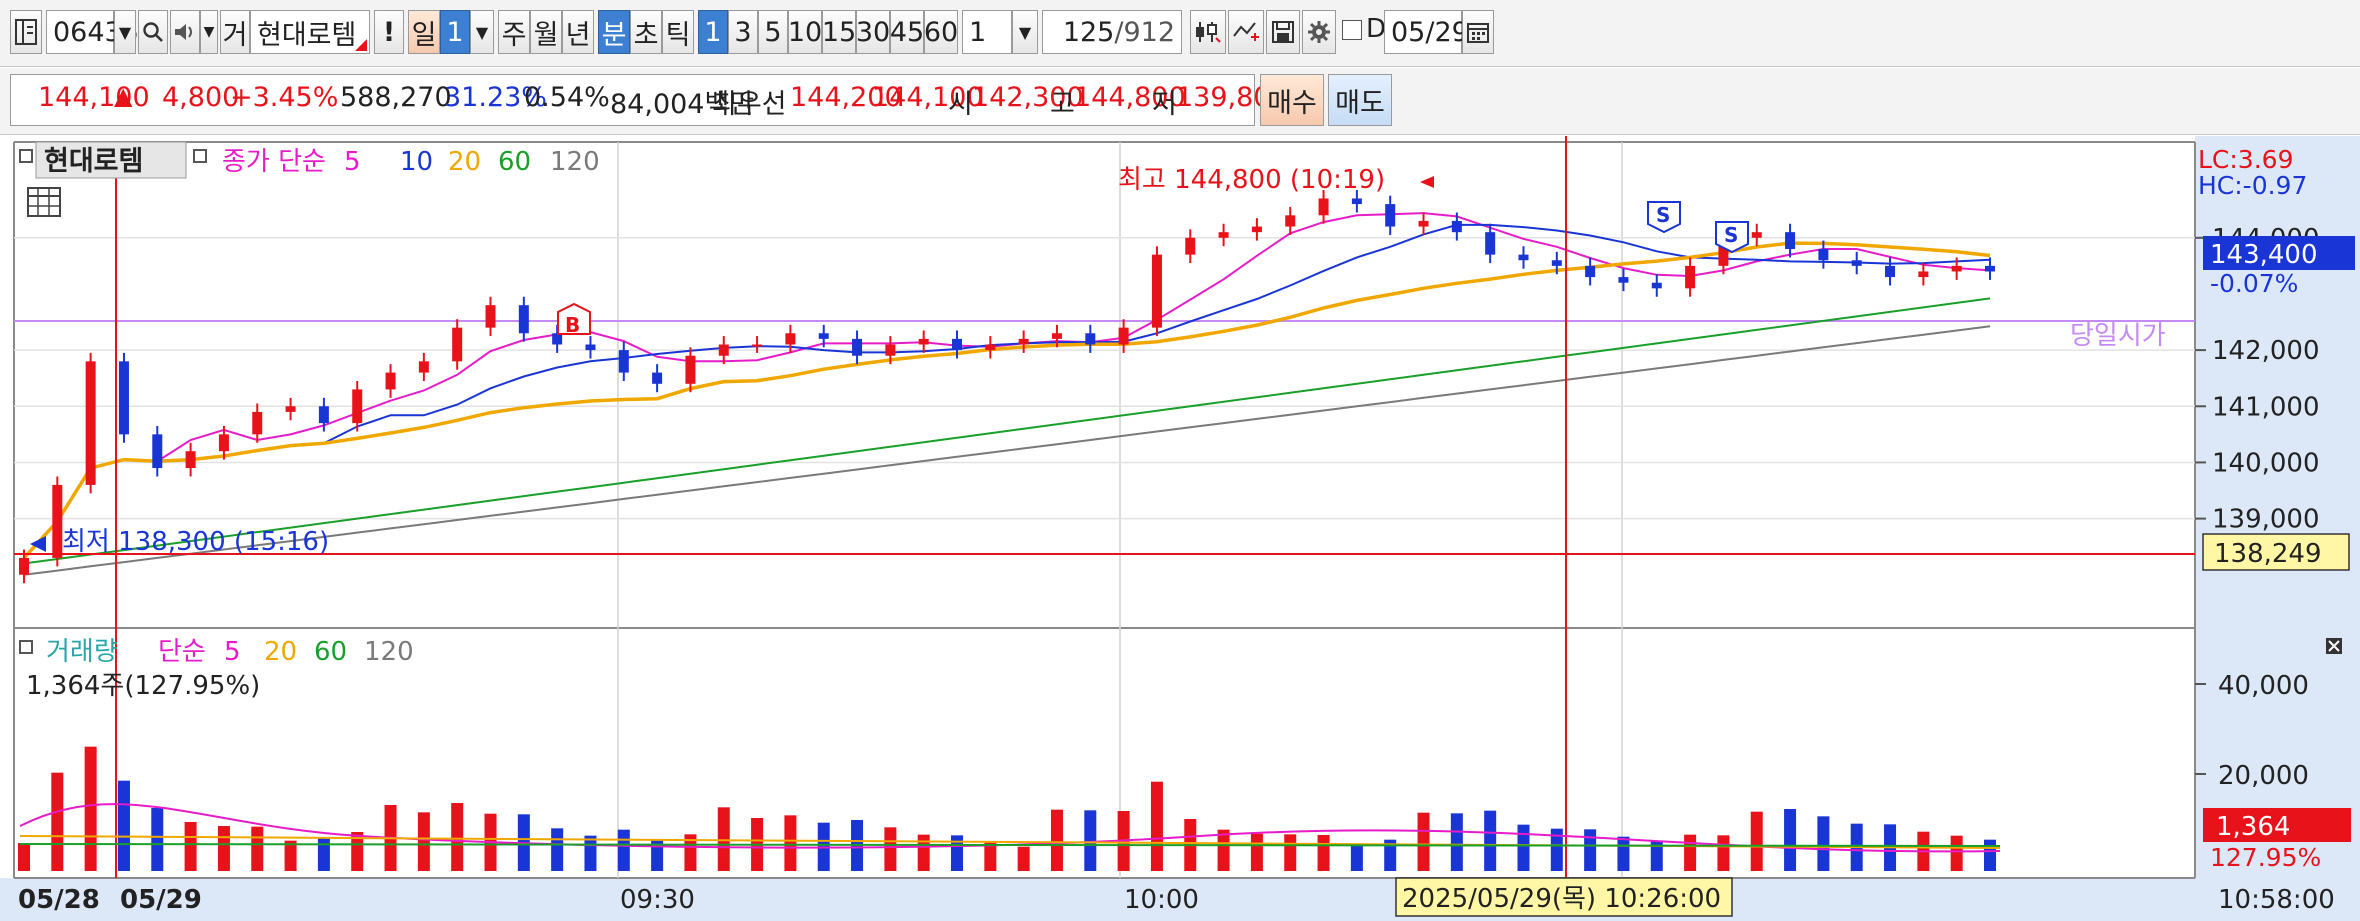 The height and width of the screenshot is (921, 2360). What do you see at coordinates (773, 32) in the screenshot?
I see `minute-option-5: 5` at bounding box center [773, 32].